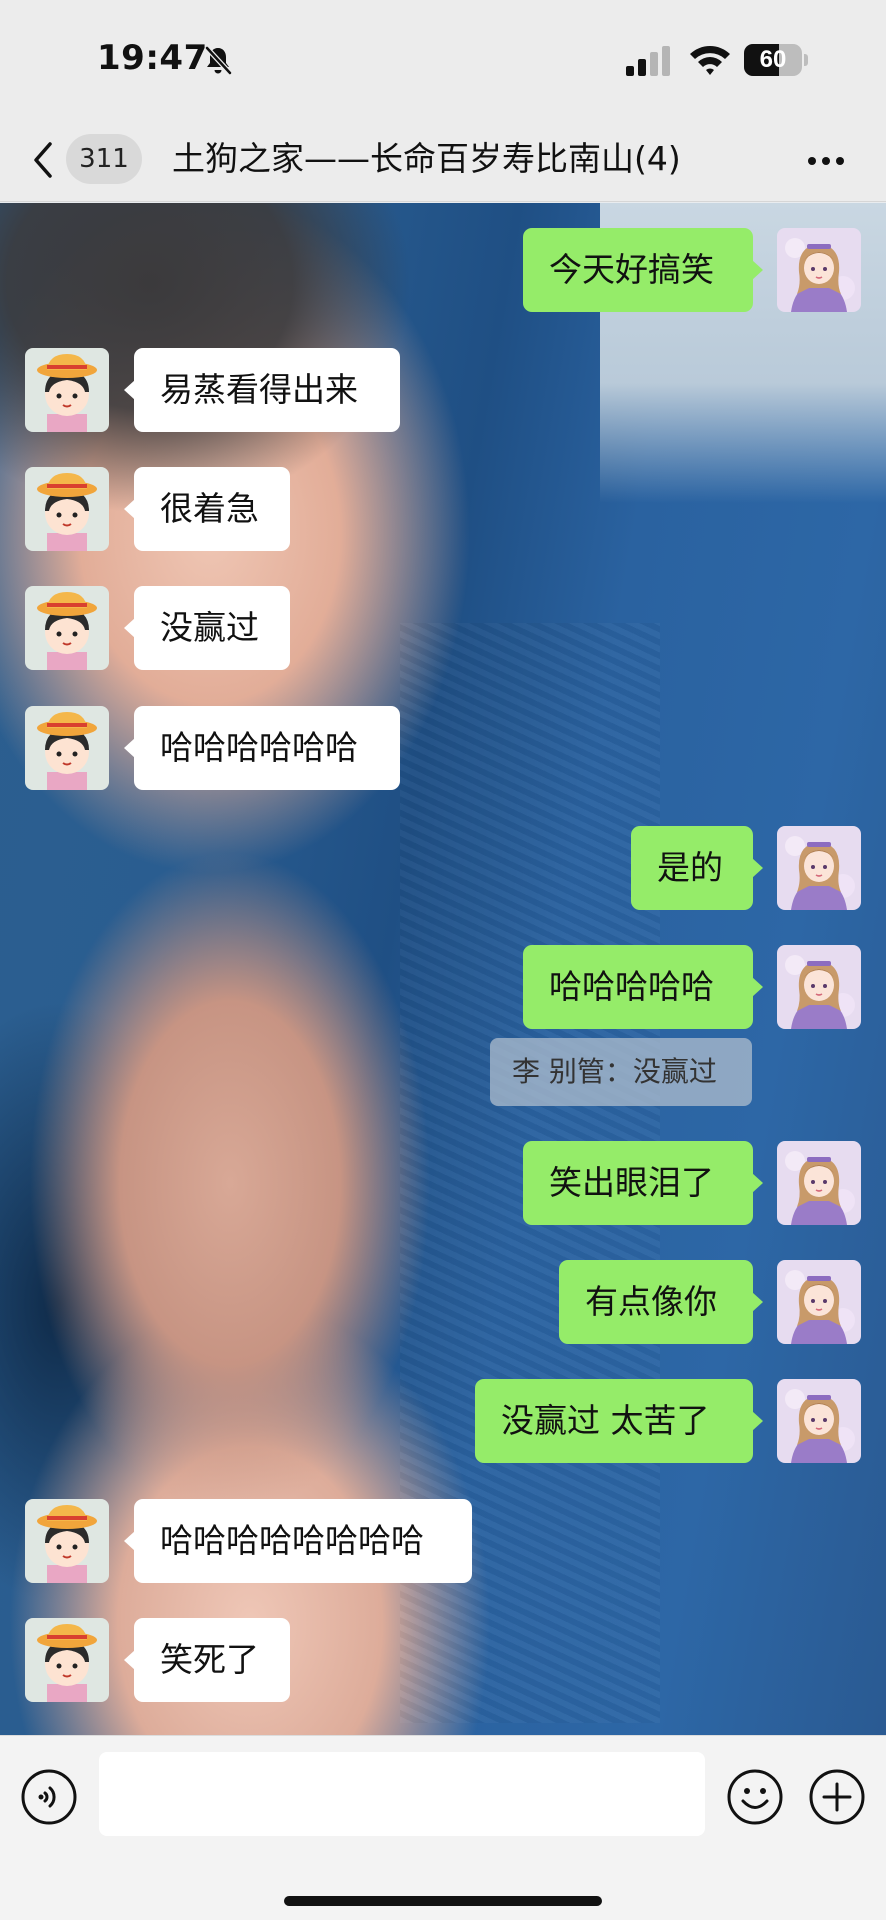 This screenshot has width=886, height=1920. What do you see at coordinates (298, 1541) in the screenshot?
I see `received-message-bubble: 哈哈哈哈哈哈哈哈` at bounding box center [298, 1541].